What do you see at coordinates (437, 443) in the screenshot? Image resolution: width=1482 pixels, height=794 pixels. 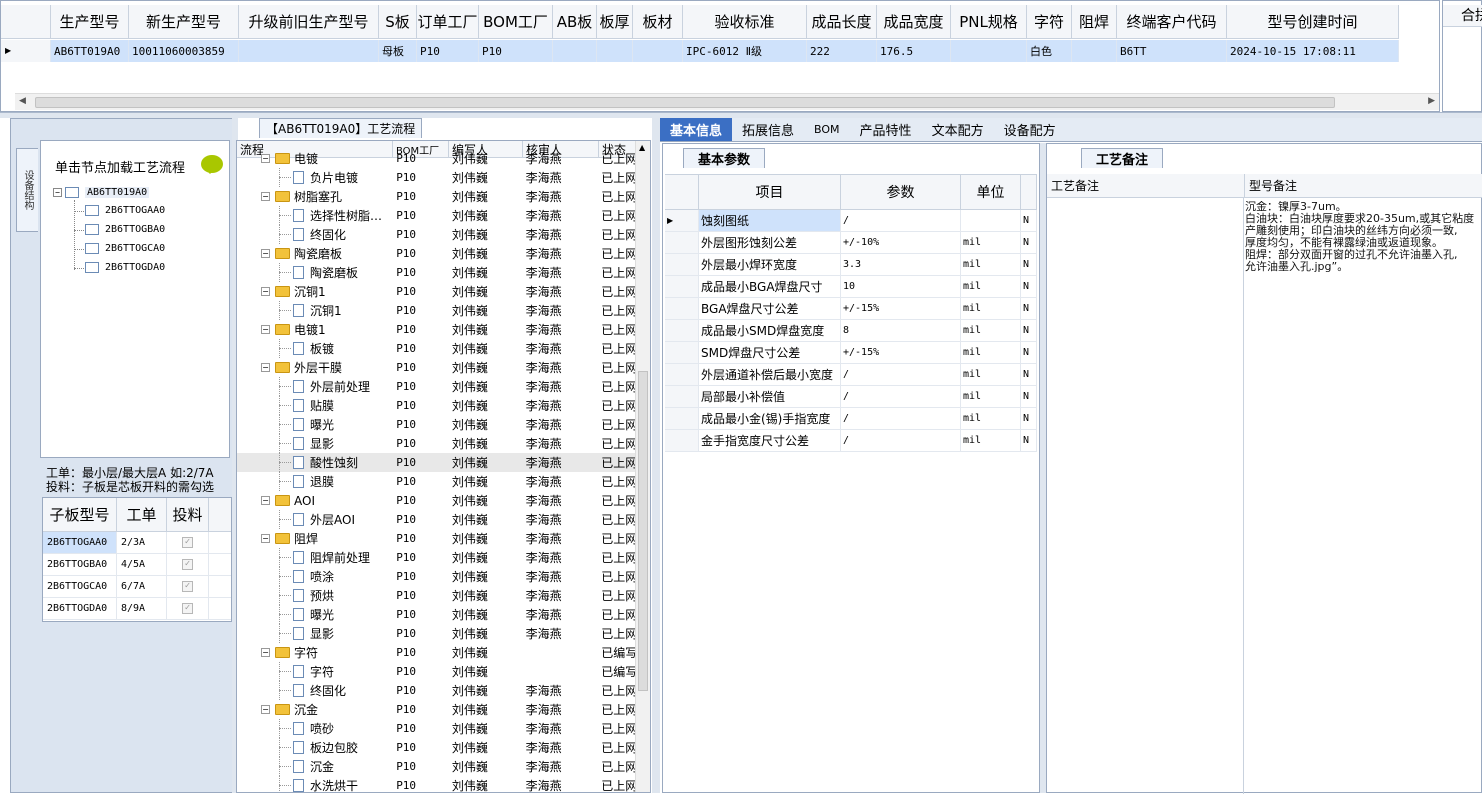 I see `process-row: 显影 P10 刘伟巍 李海燕 已上网` at bounding box center [437, 443].